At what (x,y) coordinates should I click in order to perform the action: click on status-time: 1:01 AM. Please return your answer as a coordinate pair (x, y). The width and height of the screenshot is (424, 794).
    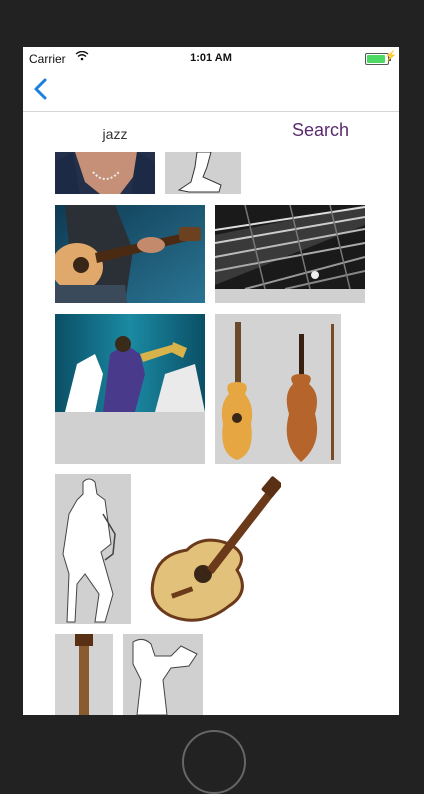
    Looking at the image, I should click on (211, 58).